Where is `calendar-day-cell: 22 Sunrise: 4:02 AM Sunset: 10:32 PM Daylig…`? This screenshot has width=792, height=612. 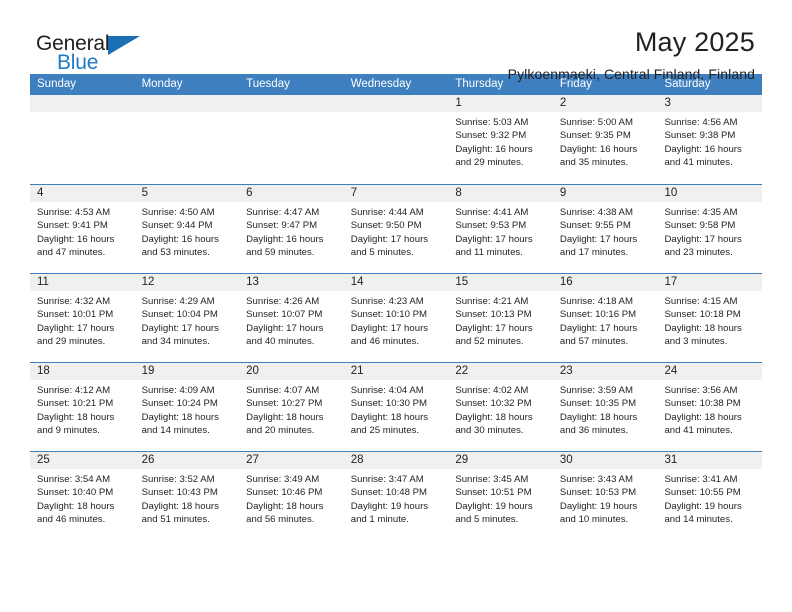 calendar-day-cell: 22 Sunrise: 4:02 AM Sunset: 10:32 PM Daylig… is located at coordinates (500, 407).